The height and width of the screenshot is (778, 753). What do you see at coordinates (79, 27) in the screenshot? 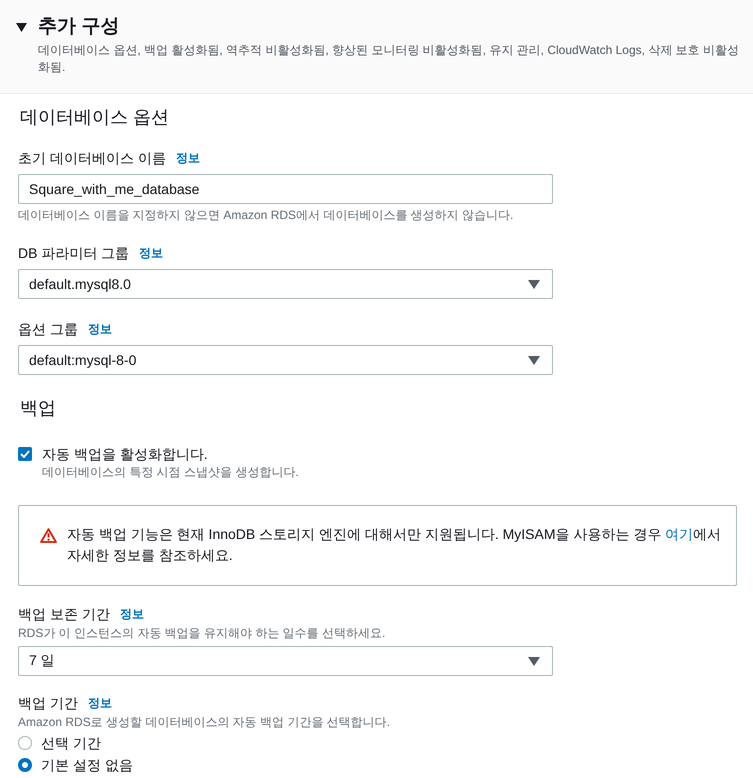
I see `section-title: 추가 구성` at bounding box center [79, 27].